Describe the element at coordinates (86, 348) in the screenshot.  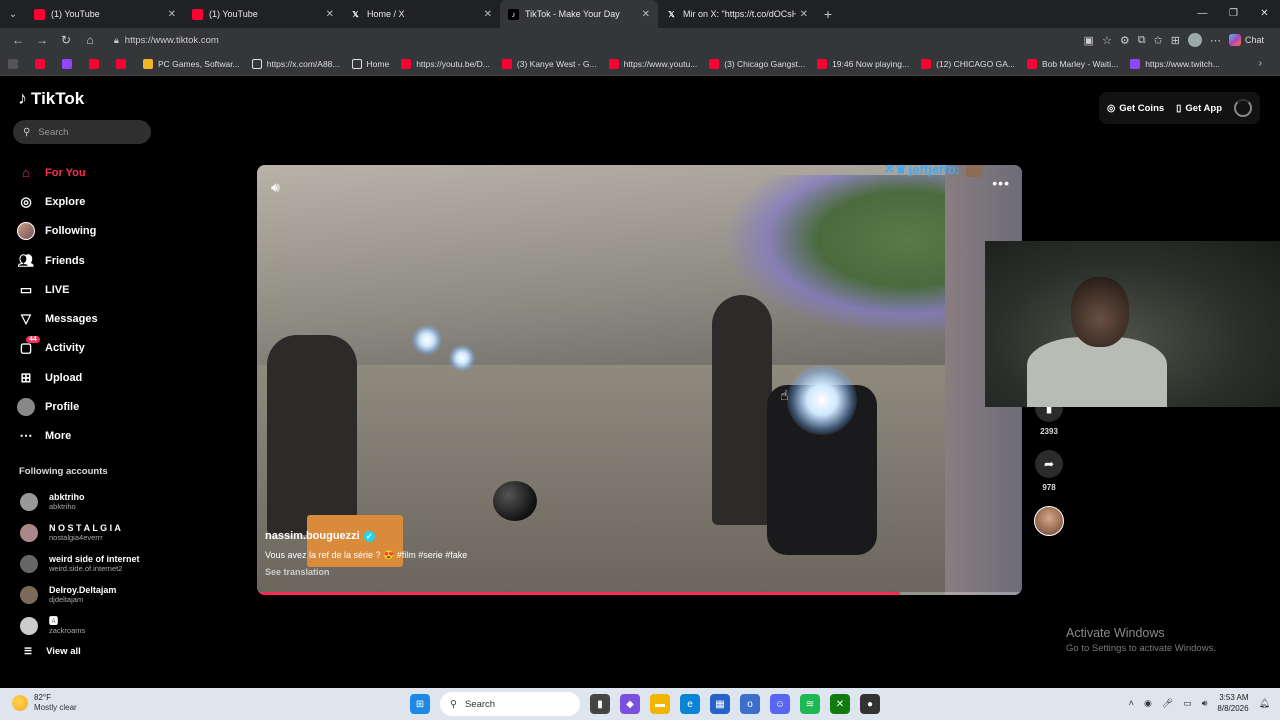
I see `sidebar-item-activity: ▢ 44 Activity` at that location.